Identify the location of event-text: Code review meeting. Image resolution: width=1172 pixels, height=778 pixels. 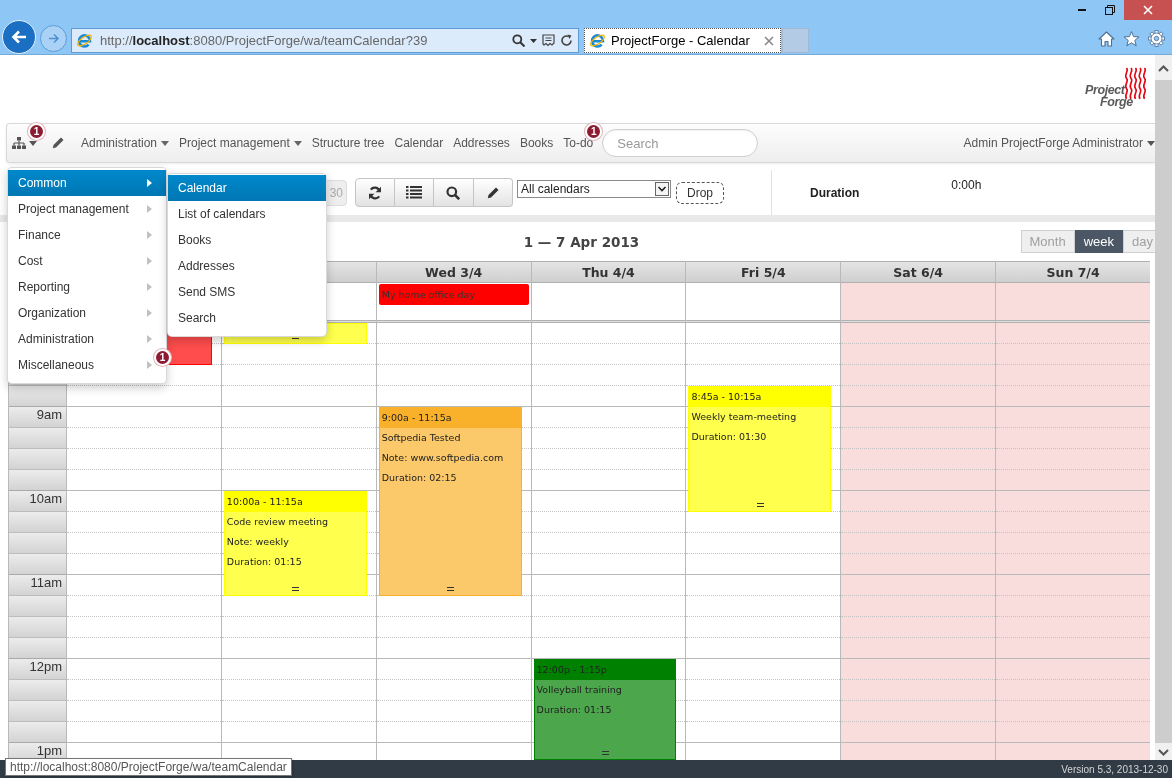
(277, 522).